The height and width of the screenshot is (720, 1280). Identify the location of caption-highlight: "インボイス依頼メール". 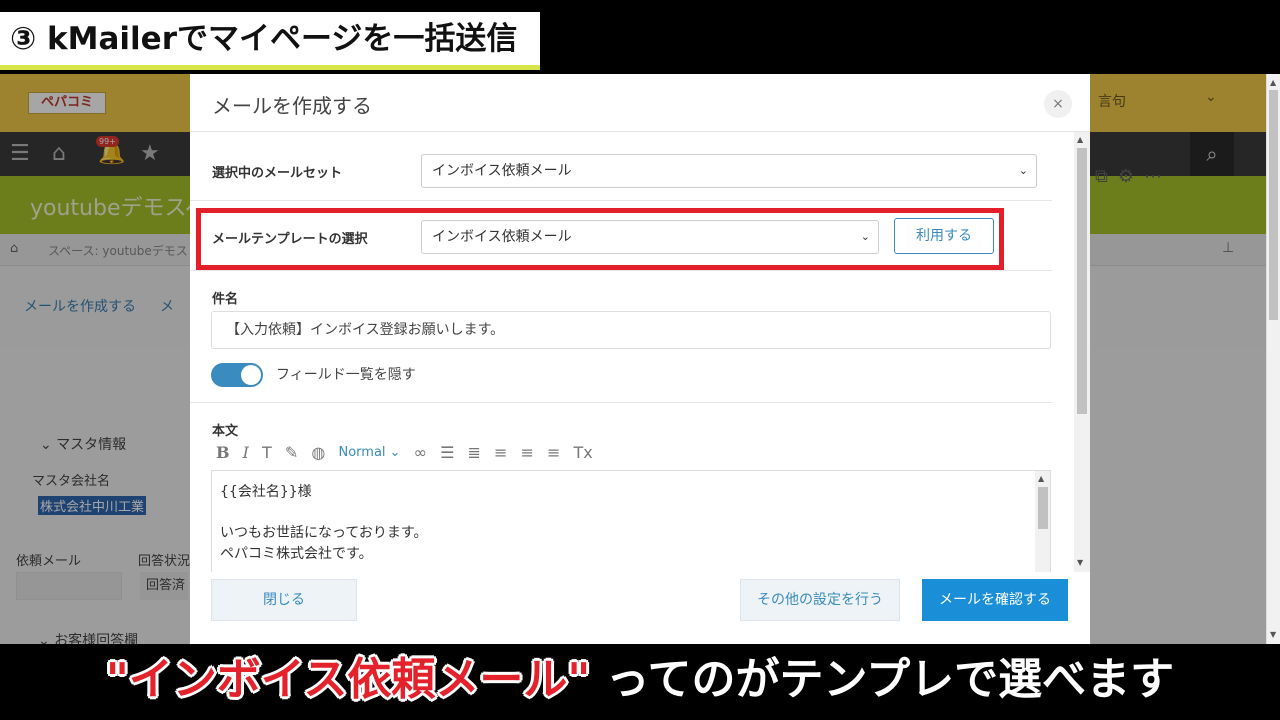
(348, 679).